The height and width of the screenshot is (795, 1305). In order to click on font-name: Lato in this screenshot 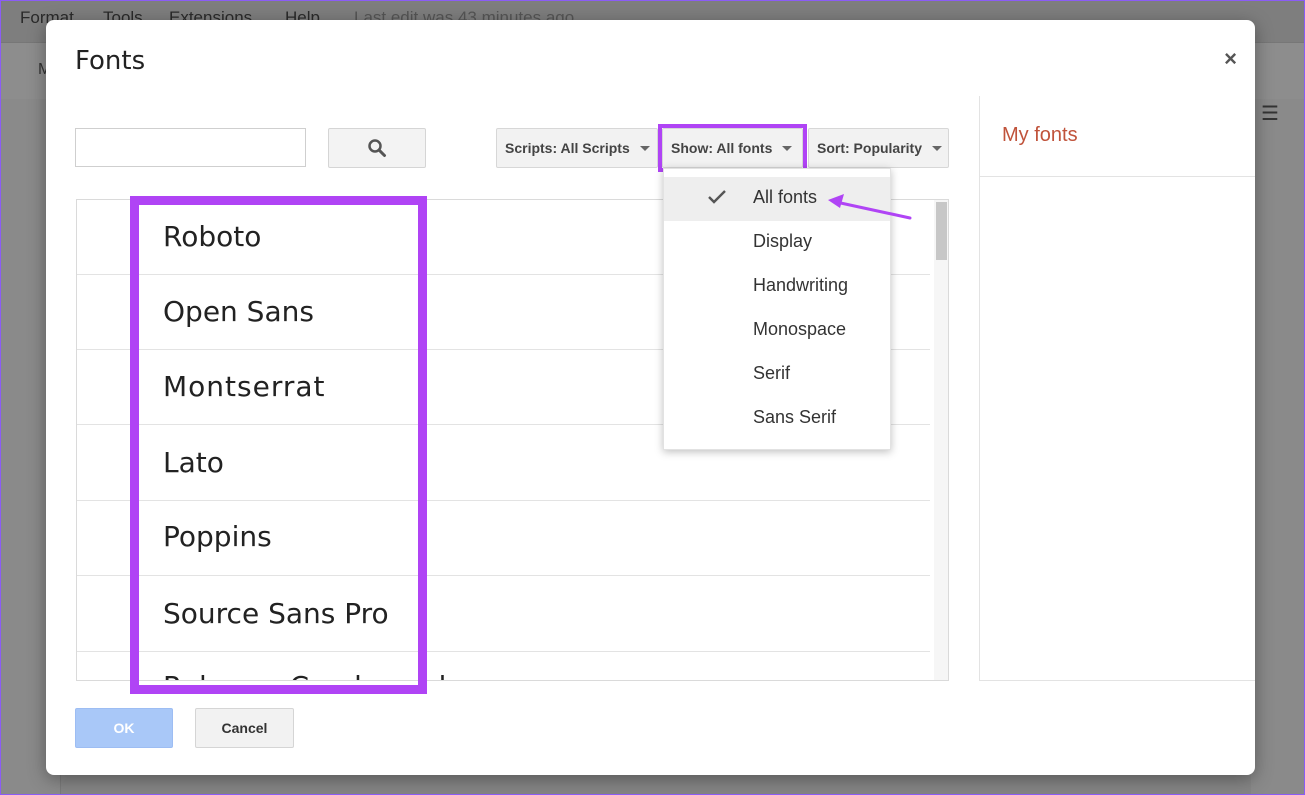, I will do `click(193, 462)`.